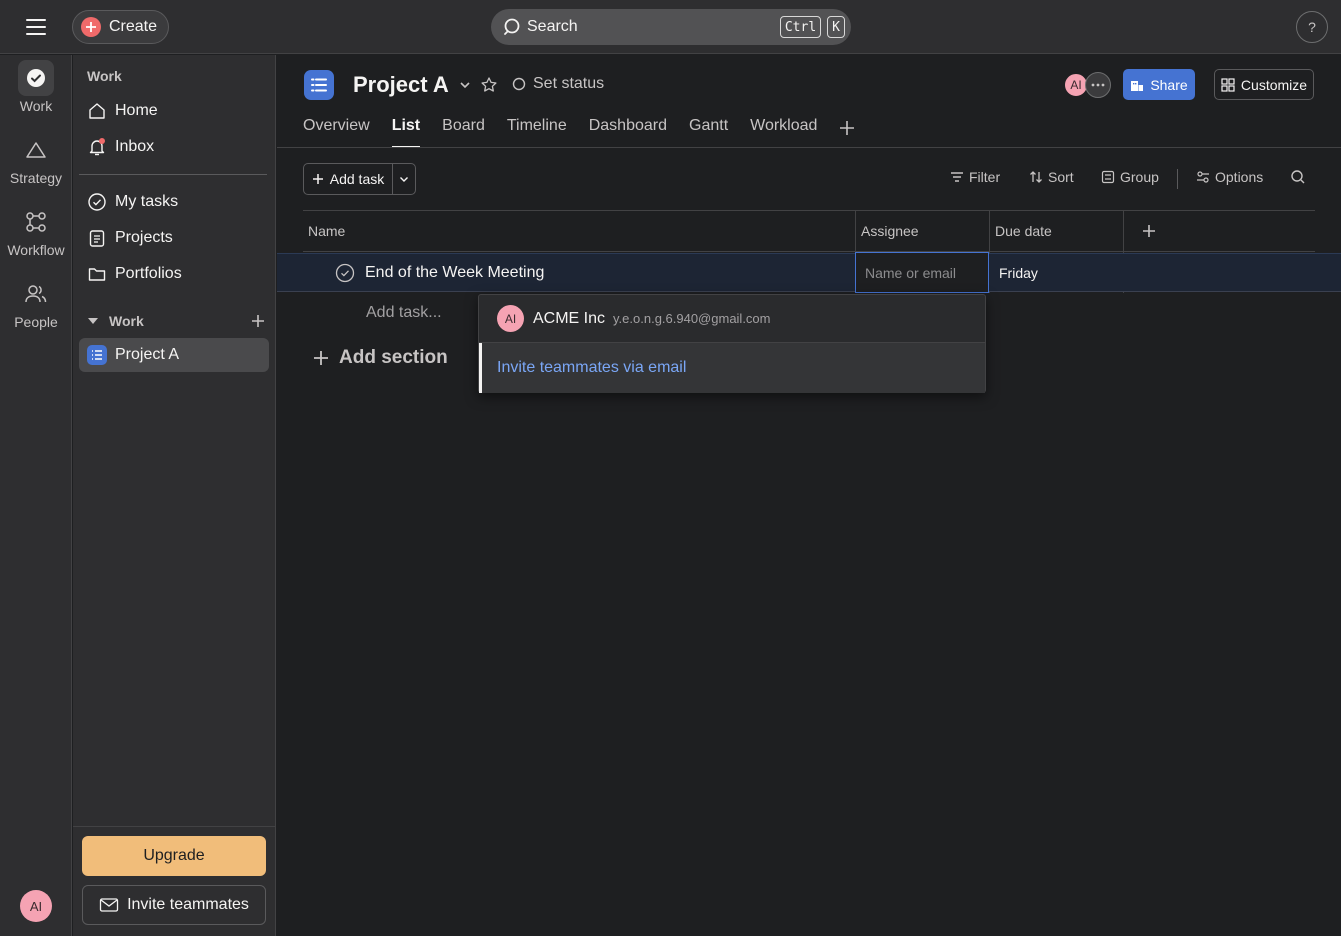 The width and height of the screenshot is (1341, 936). Describe the element at coordinates (36, 495) in the screenshot. I see `left-rail: Work Strategy Workflow People AI` at that location.